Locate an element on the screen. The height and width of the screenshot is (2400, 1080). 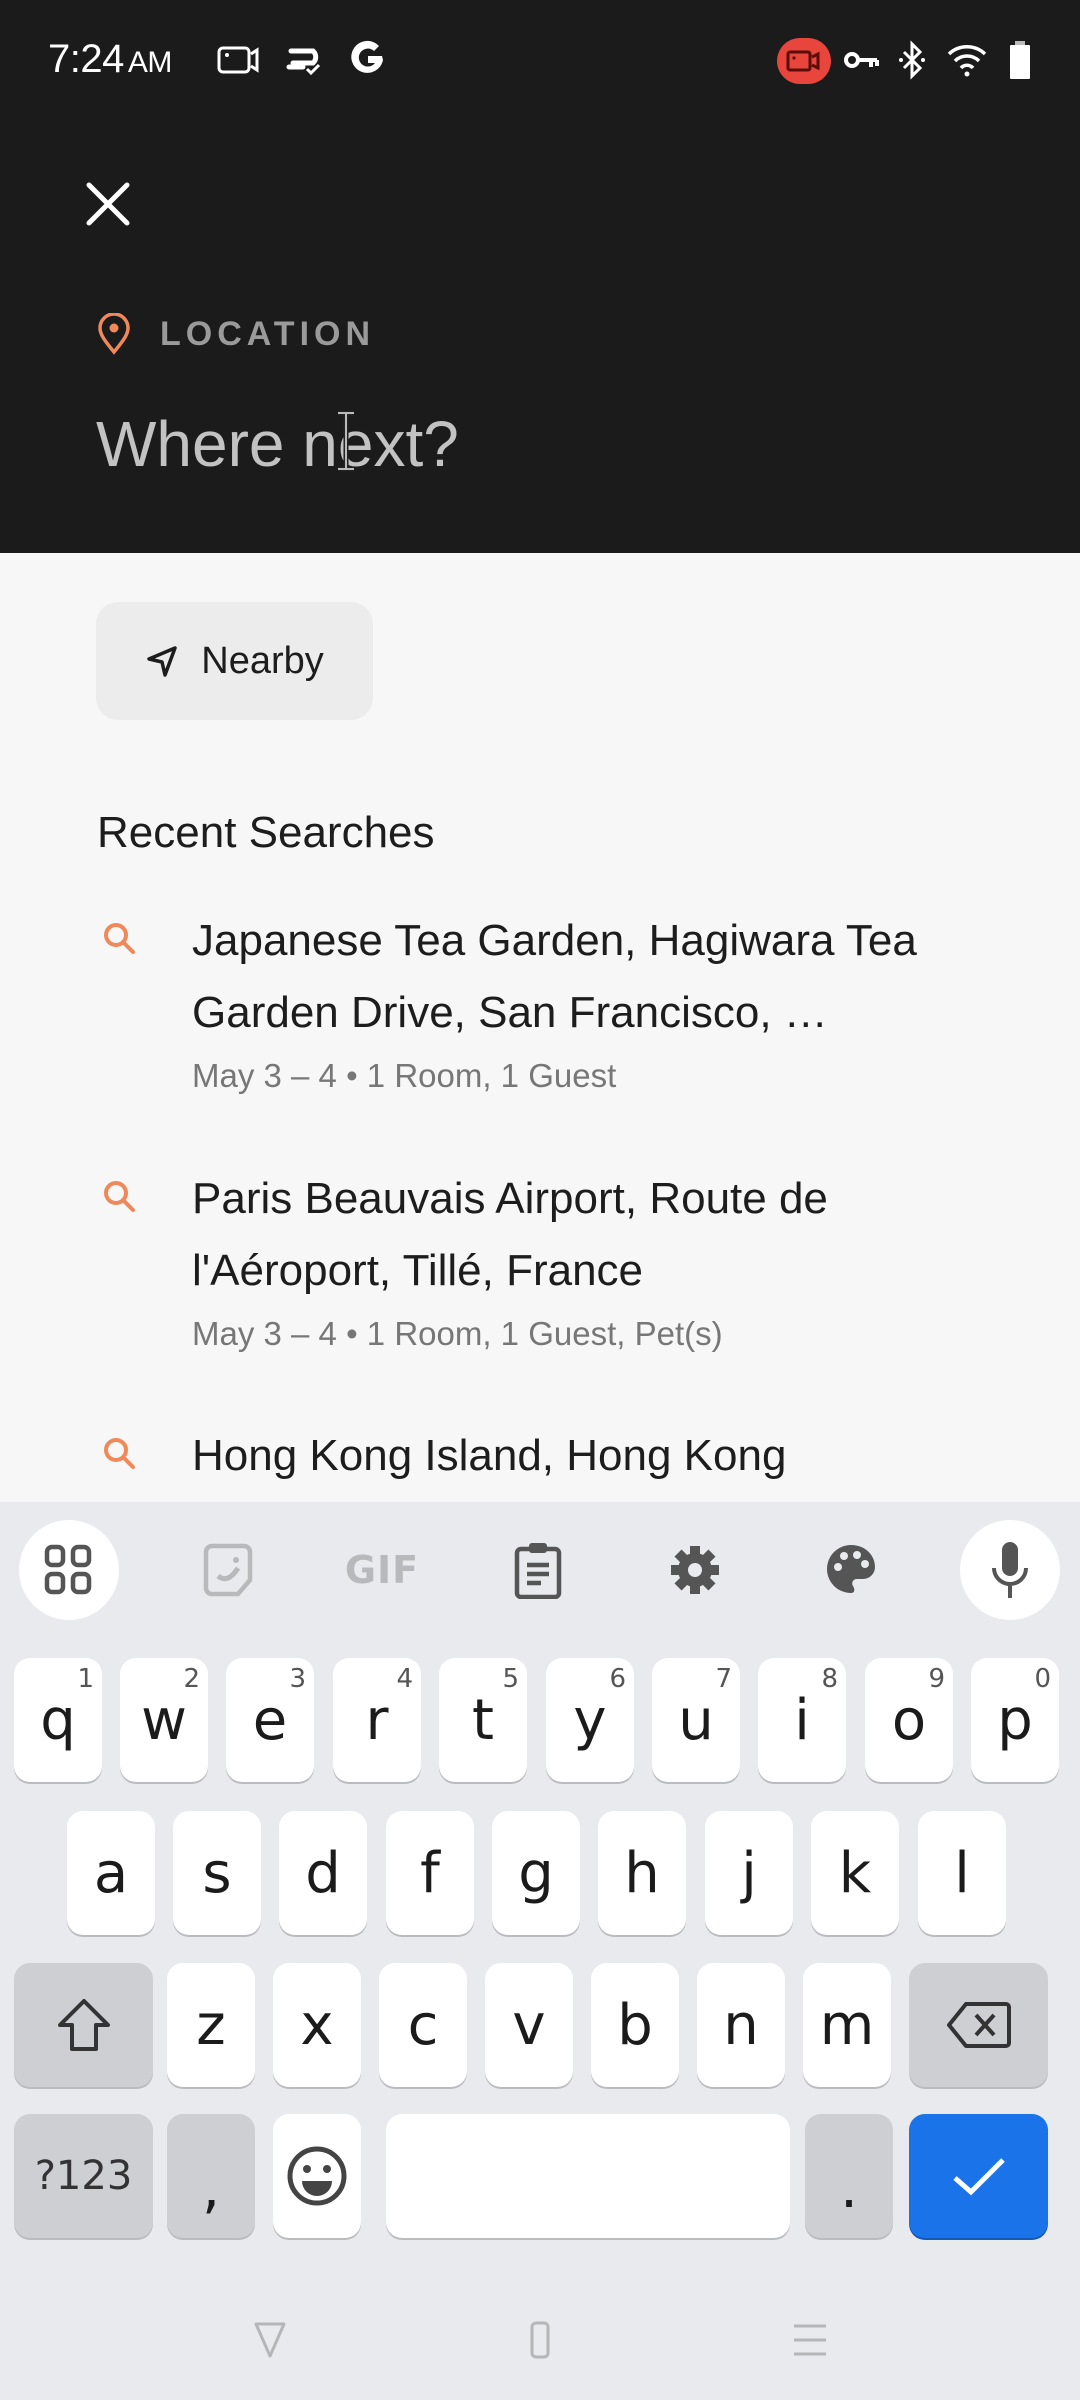
sticker-icon is located at coordinates (228, 1570).